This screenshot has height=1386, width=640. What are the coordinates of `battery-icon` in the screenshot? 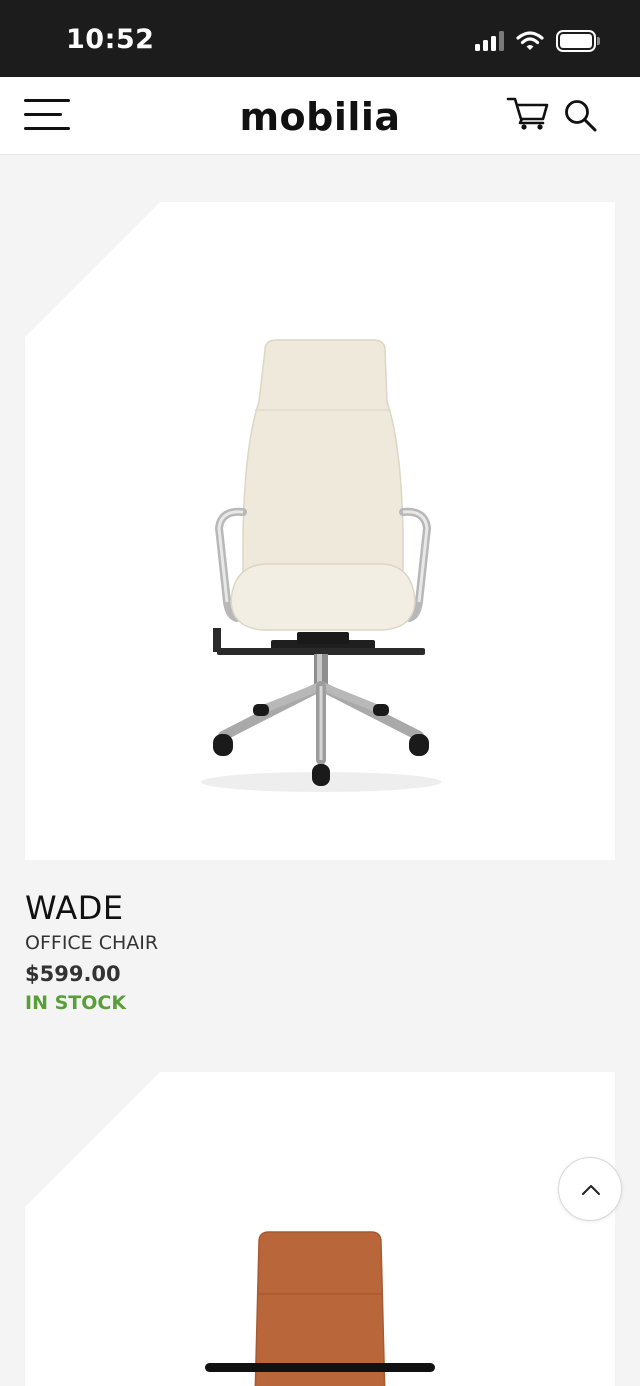 It's located at (578, 41).